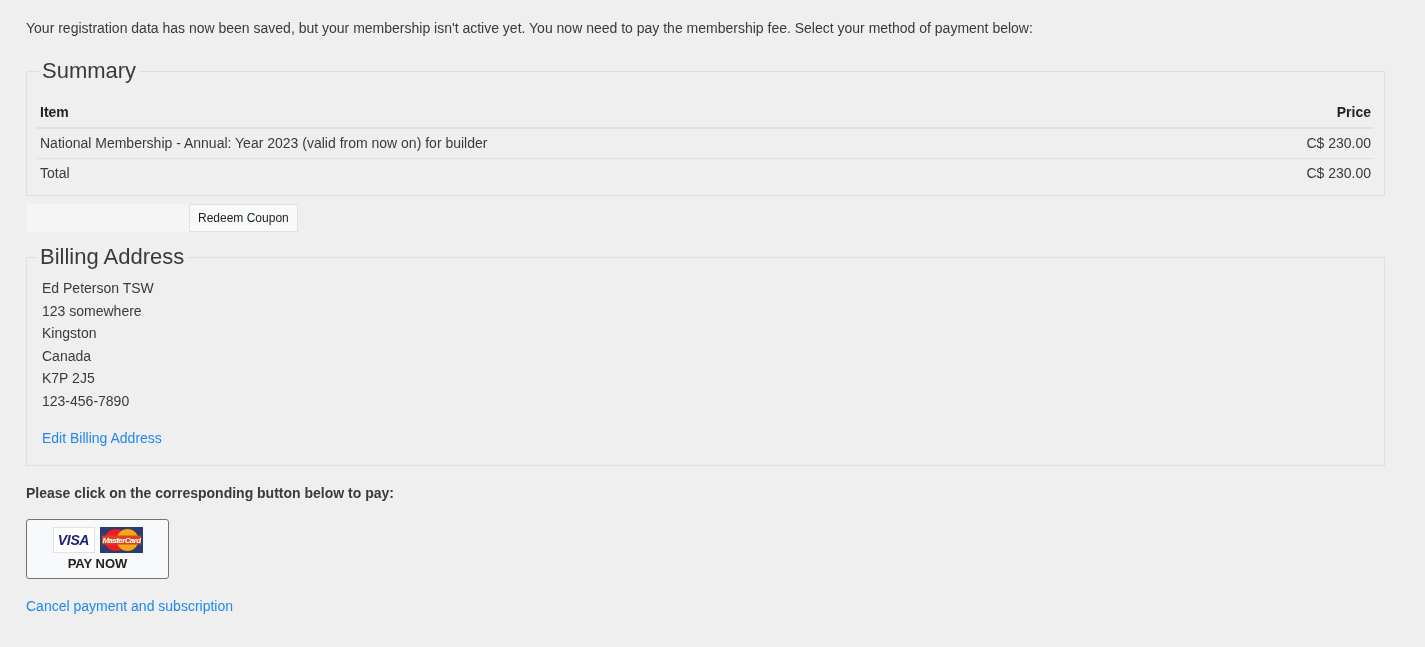  What do you see at coordinates (264, 142) in the screenshot?
I see `table-cell: National Membership - Annual: Year 2023 (valid from now on) for builder` at bounding box center [264, 142].